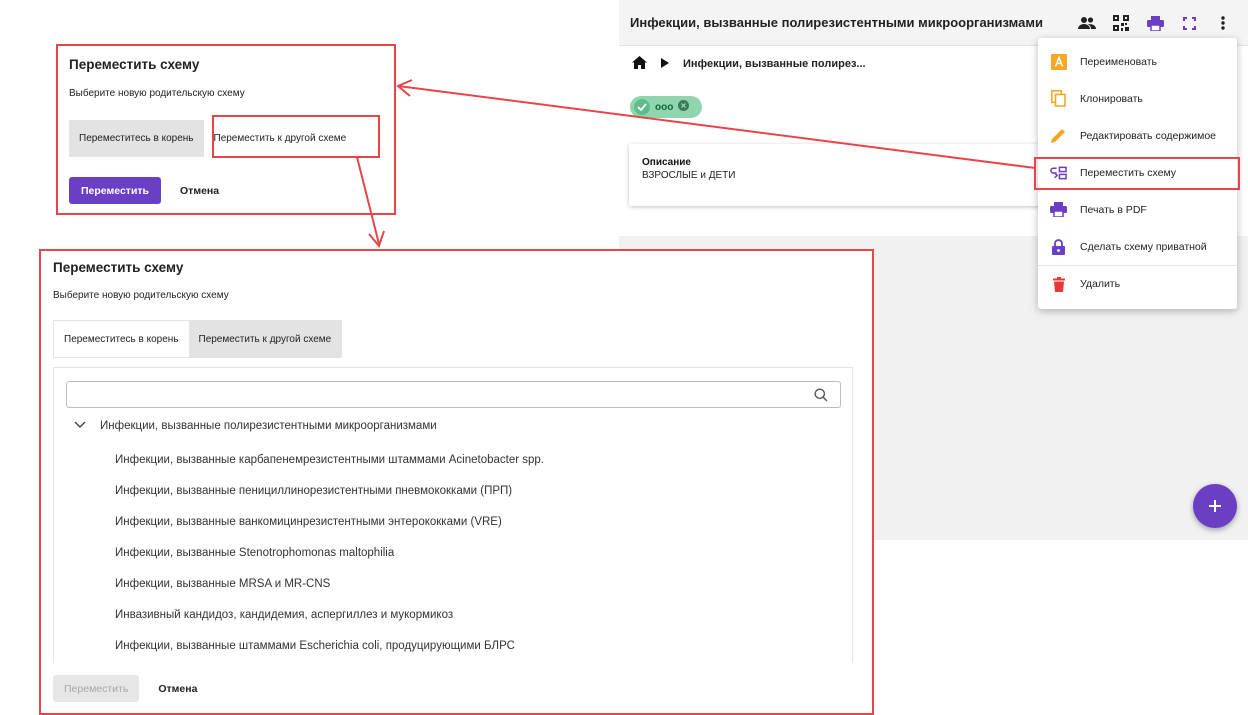 The image size is (1248, 715). Describe the element at coordinates (1058, 98) in the screenshot. I see `copy-icon` at that location.